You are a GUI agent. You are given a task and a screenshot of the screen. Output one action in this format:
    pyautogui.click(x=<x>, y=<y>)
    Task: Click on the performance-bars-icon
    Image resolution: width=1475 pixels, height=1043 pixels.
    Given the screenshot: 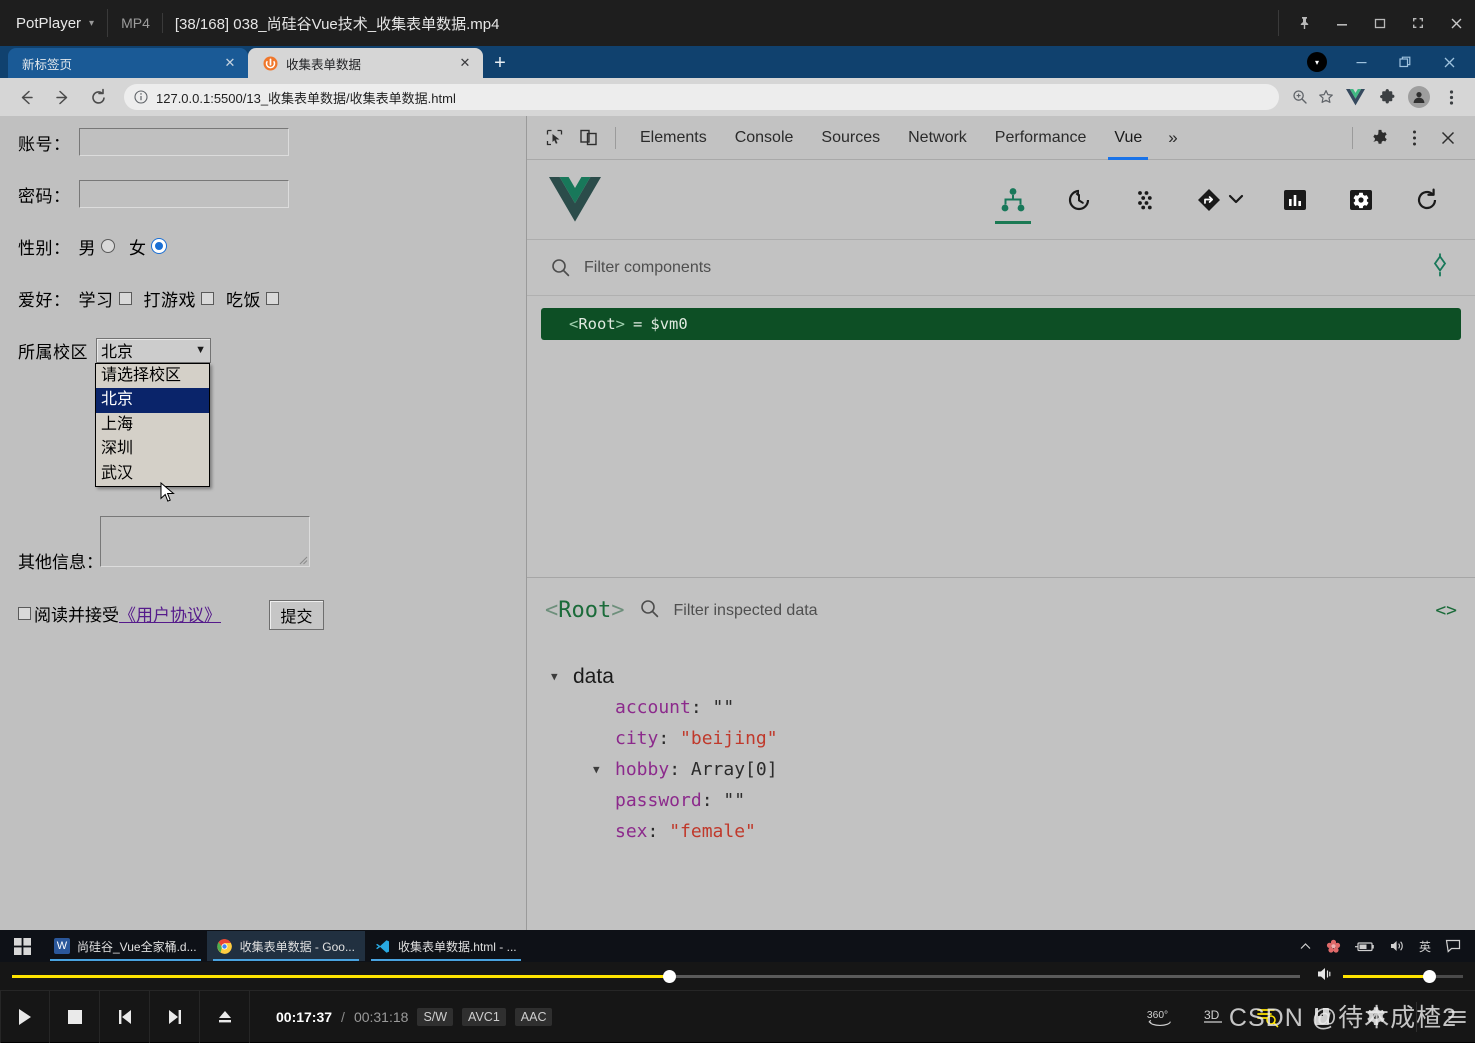 What is the action you would take?
    pyautogui.click(x=1295, y=200)
    